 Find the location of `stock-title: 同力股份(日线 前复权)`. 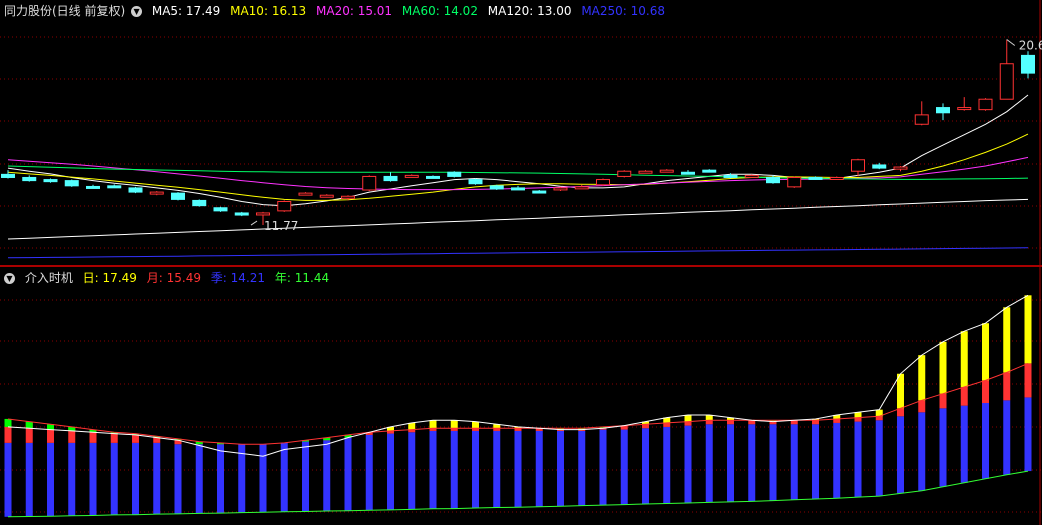

stock-title: 同力股份(日线 前复权) is located at coordinates (65, 11).